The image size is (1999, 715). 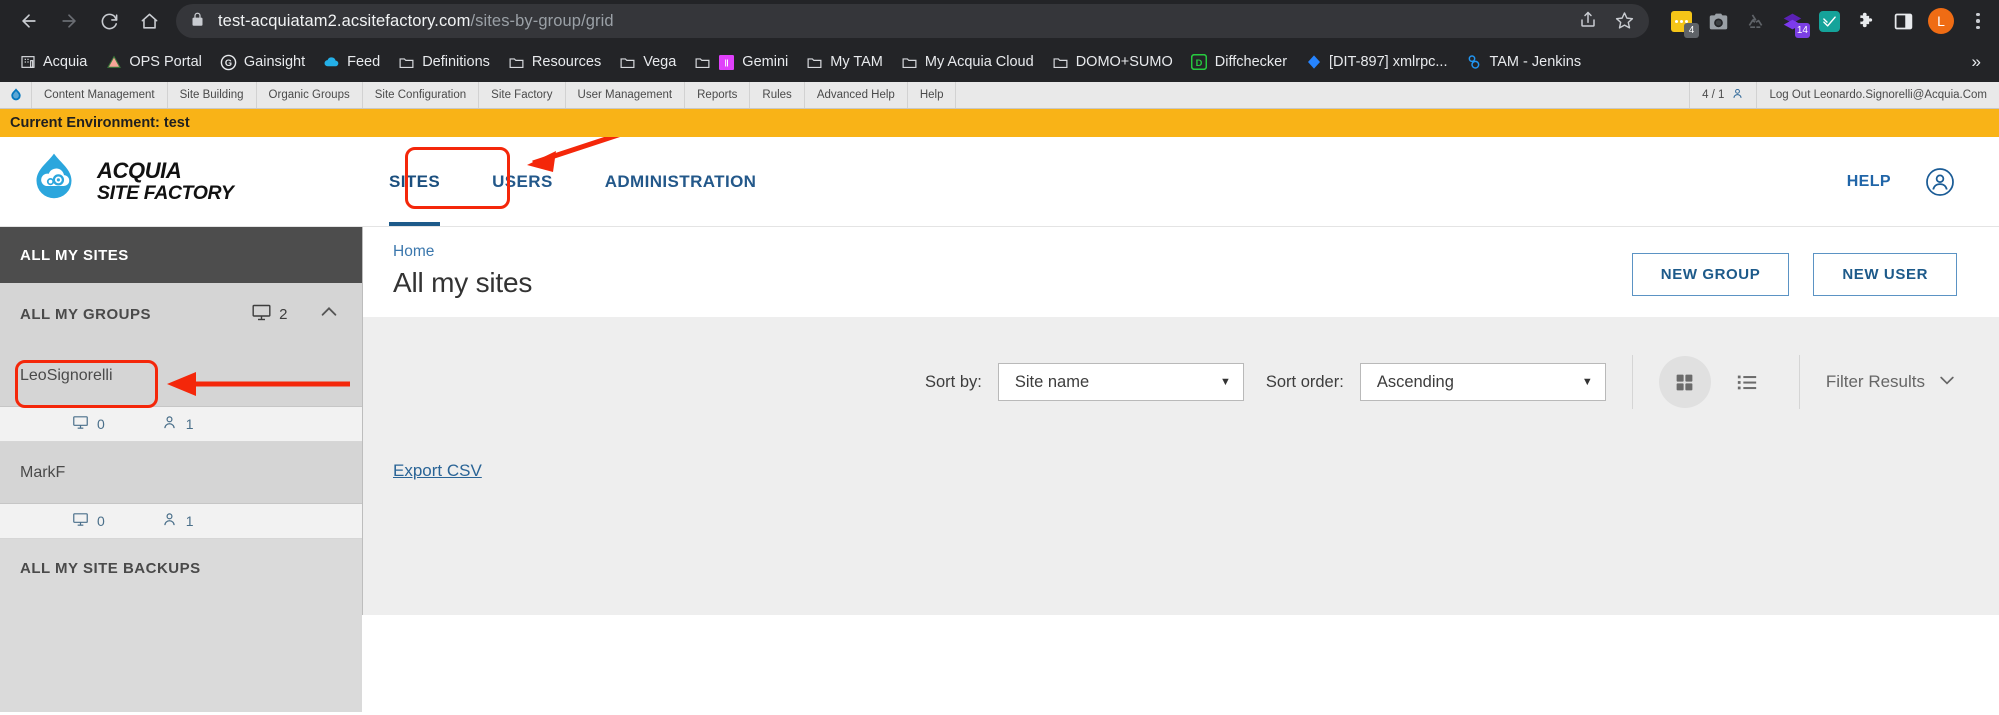 I want to click on current-environment-bar: Current Environment: test, so click(x=999, y=123).